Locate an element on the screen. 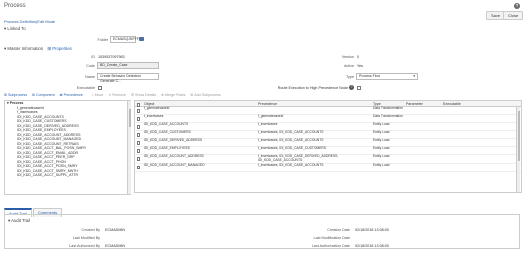 This screenshot has height=253, width=524. remove-button: ✕ Remove is located at coordinates (116, 95).